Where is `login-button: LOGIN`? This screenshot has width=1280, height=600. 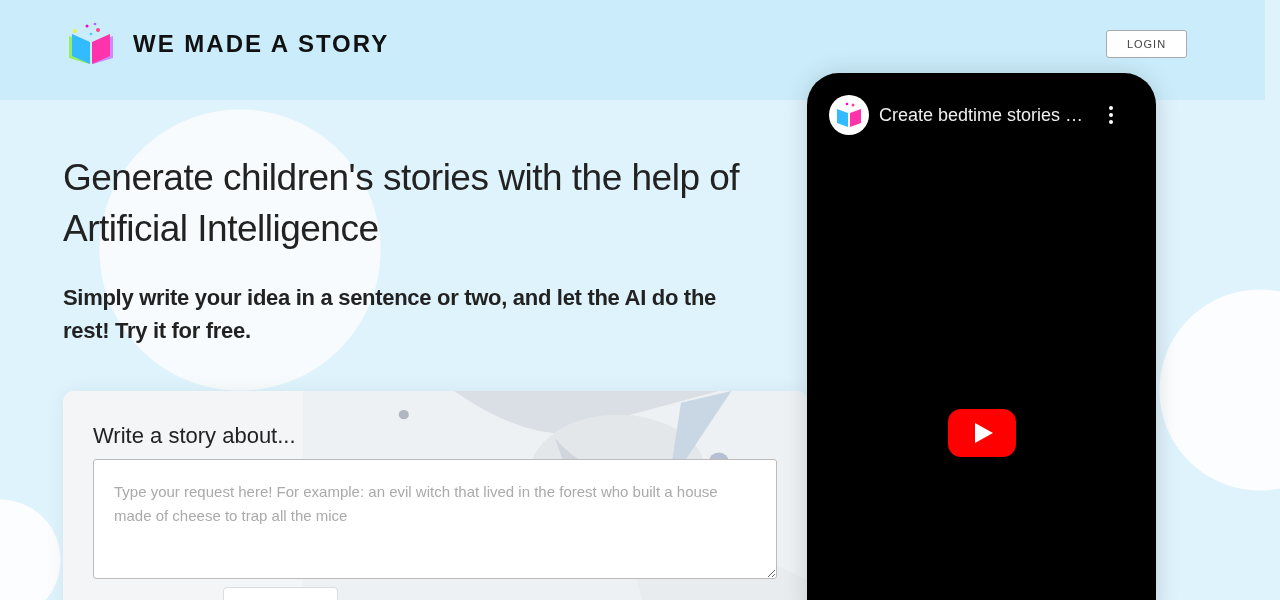 login-button: LOGIN is located at coordinates (1146, 44).